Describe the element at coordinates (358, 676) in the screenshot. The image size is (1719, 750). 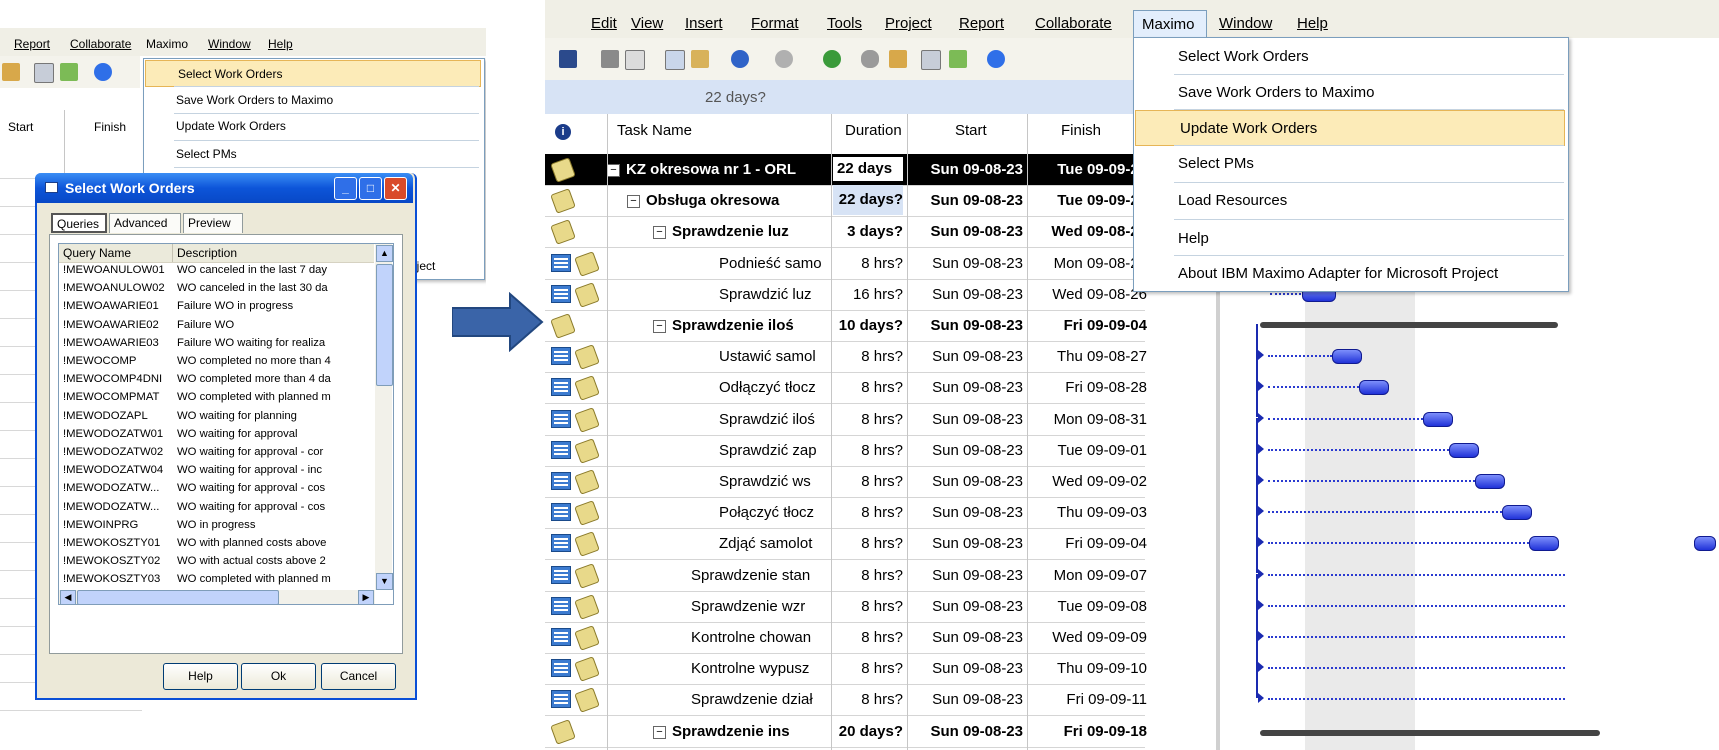
I see `cancel-button: Cancel` at that location.